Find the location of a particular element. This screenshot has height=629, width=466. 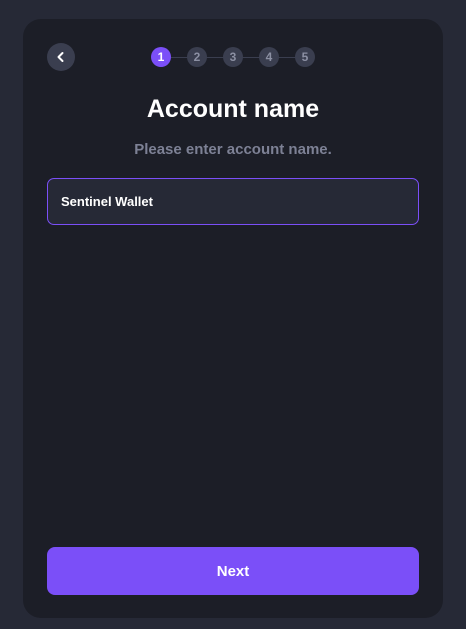

step-2: 2 is located at coordinates (197, 57).